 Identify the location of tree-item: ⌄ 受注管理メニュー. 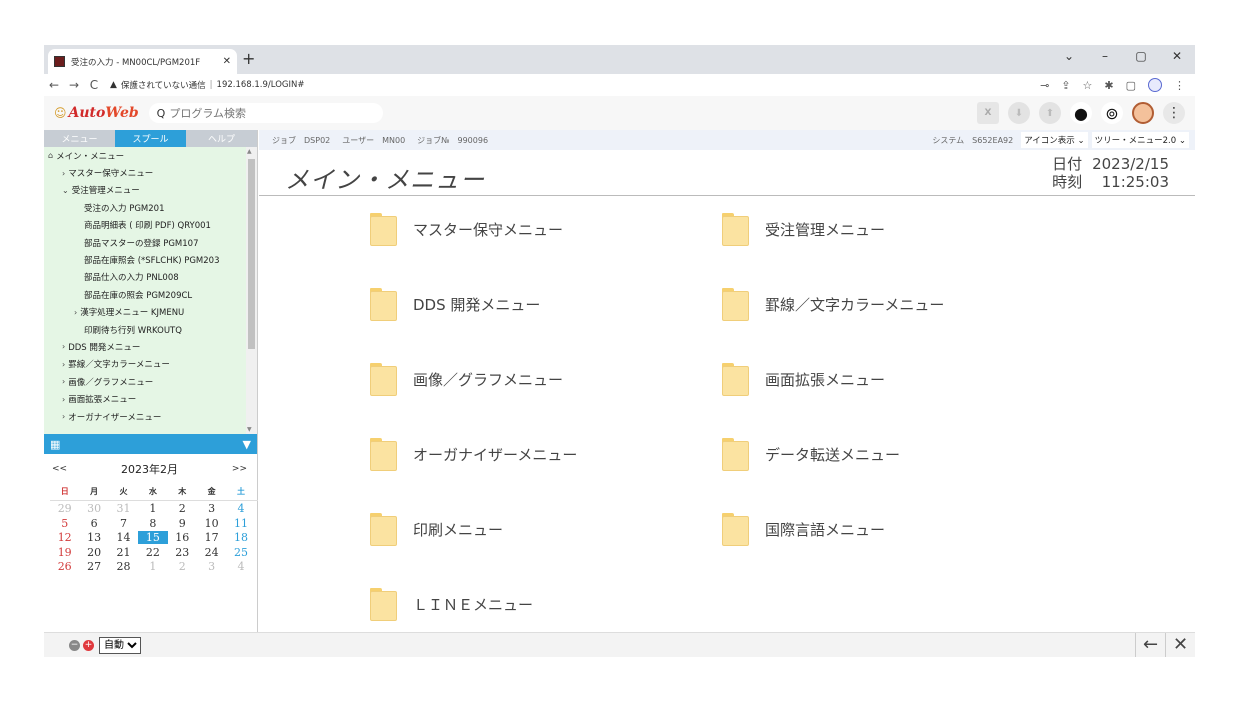
(150, 190).